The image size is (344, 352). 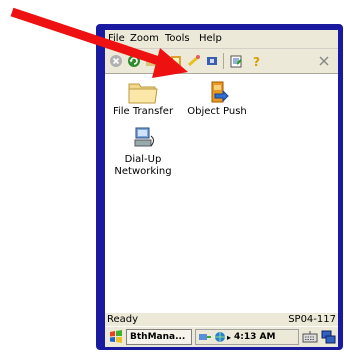 I want to click on bluetooth-icon, so click(x=176, y=61).